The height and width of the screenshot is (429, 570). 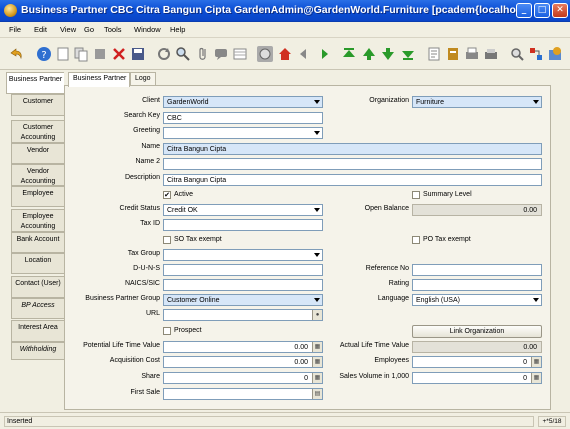 What do you see at coordinates (240, 54) in the screenshot?
I see `grid-toggle-icon` at bounding box center [240, 54].